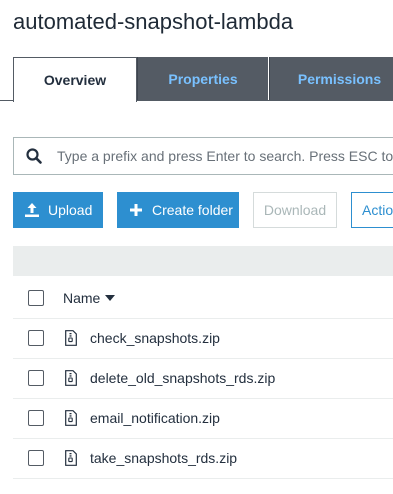  What do you see at coordinates (202, 78) in the screenshot?
I see `tab-properties: Properties` at bounding box center [202, 78].